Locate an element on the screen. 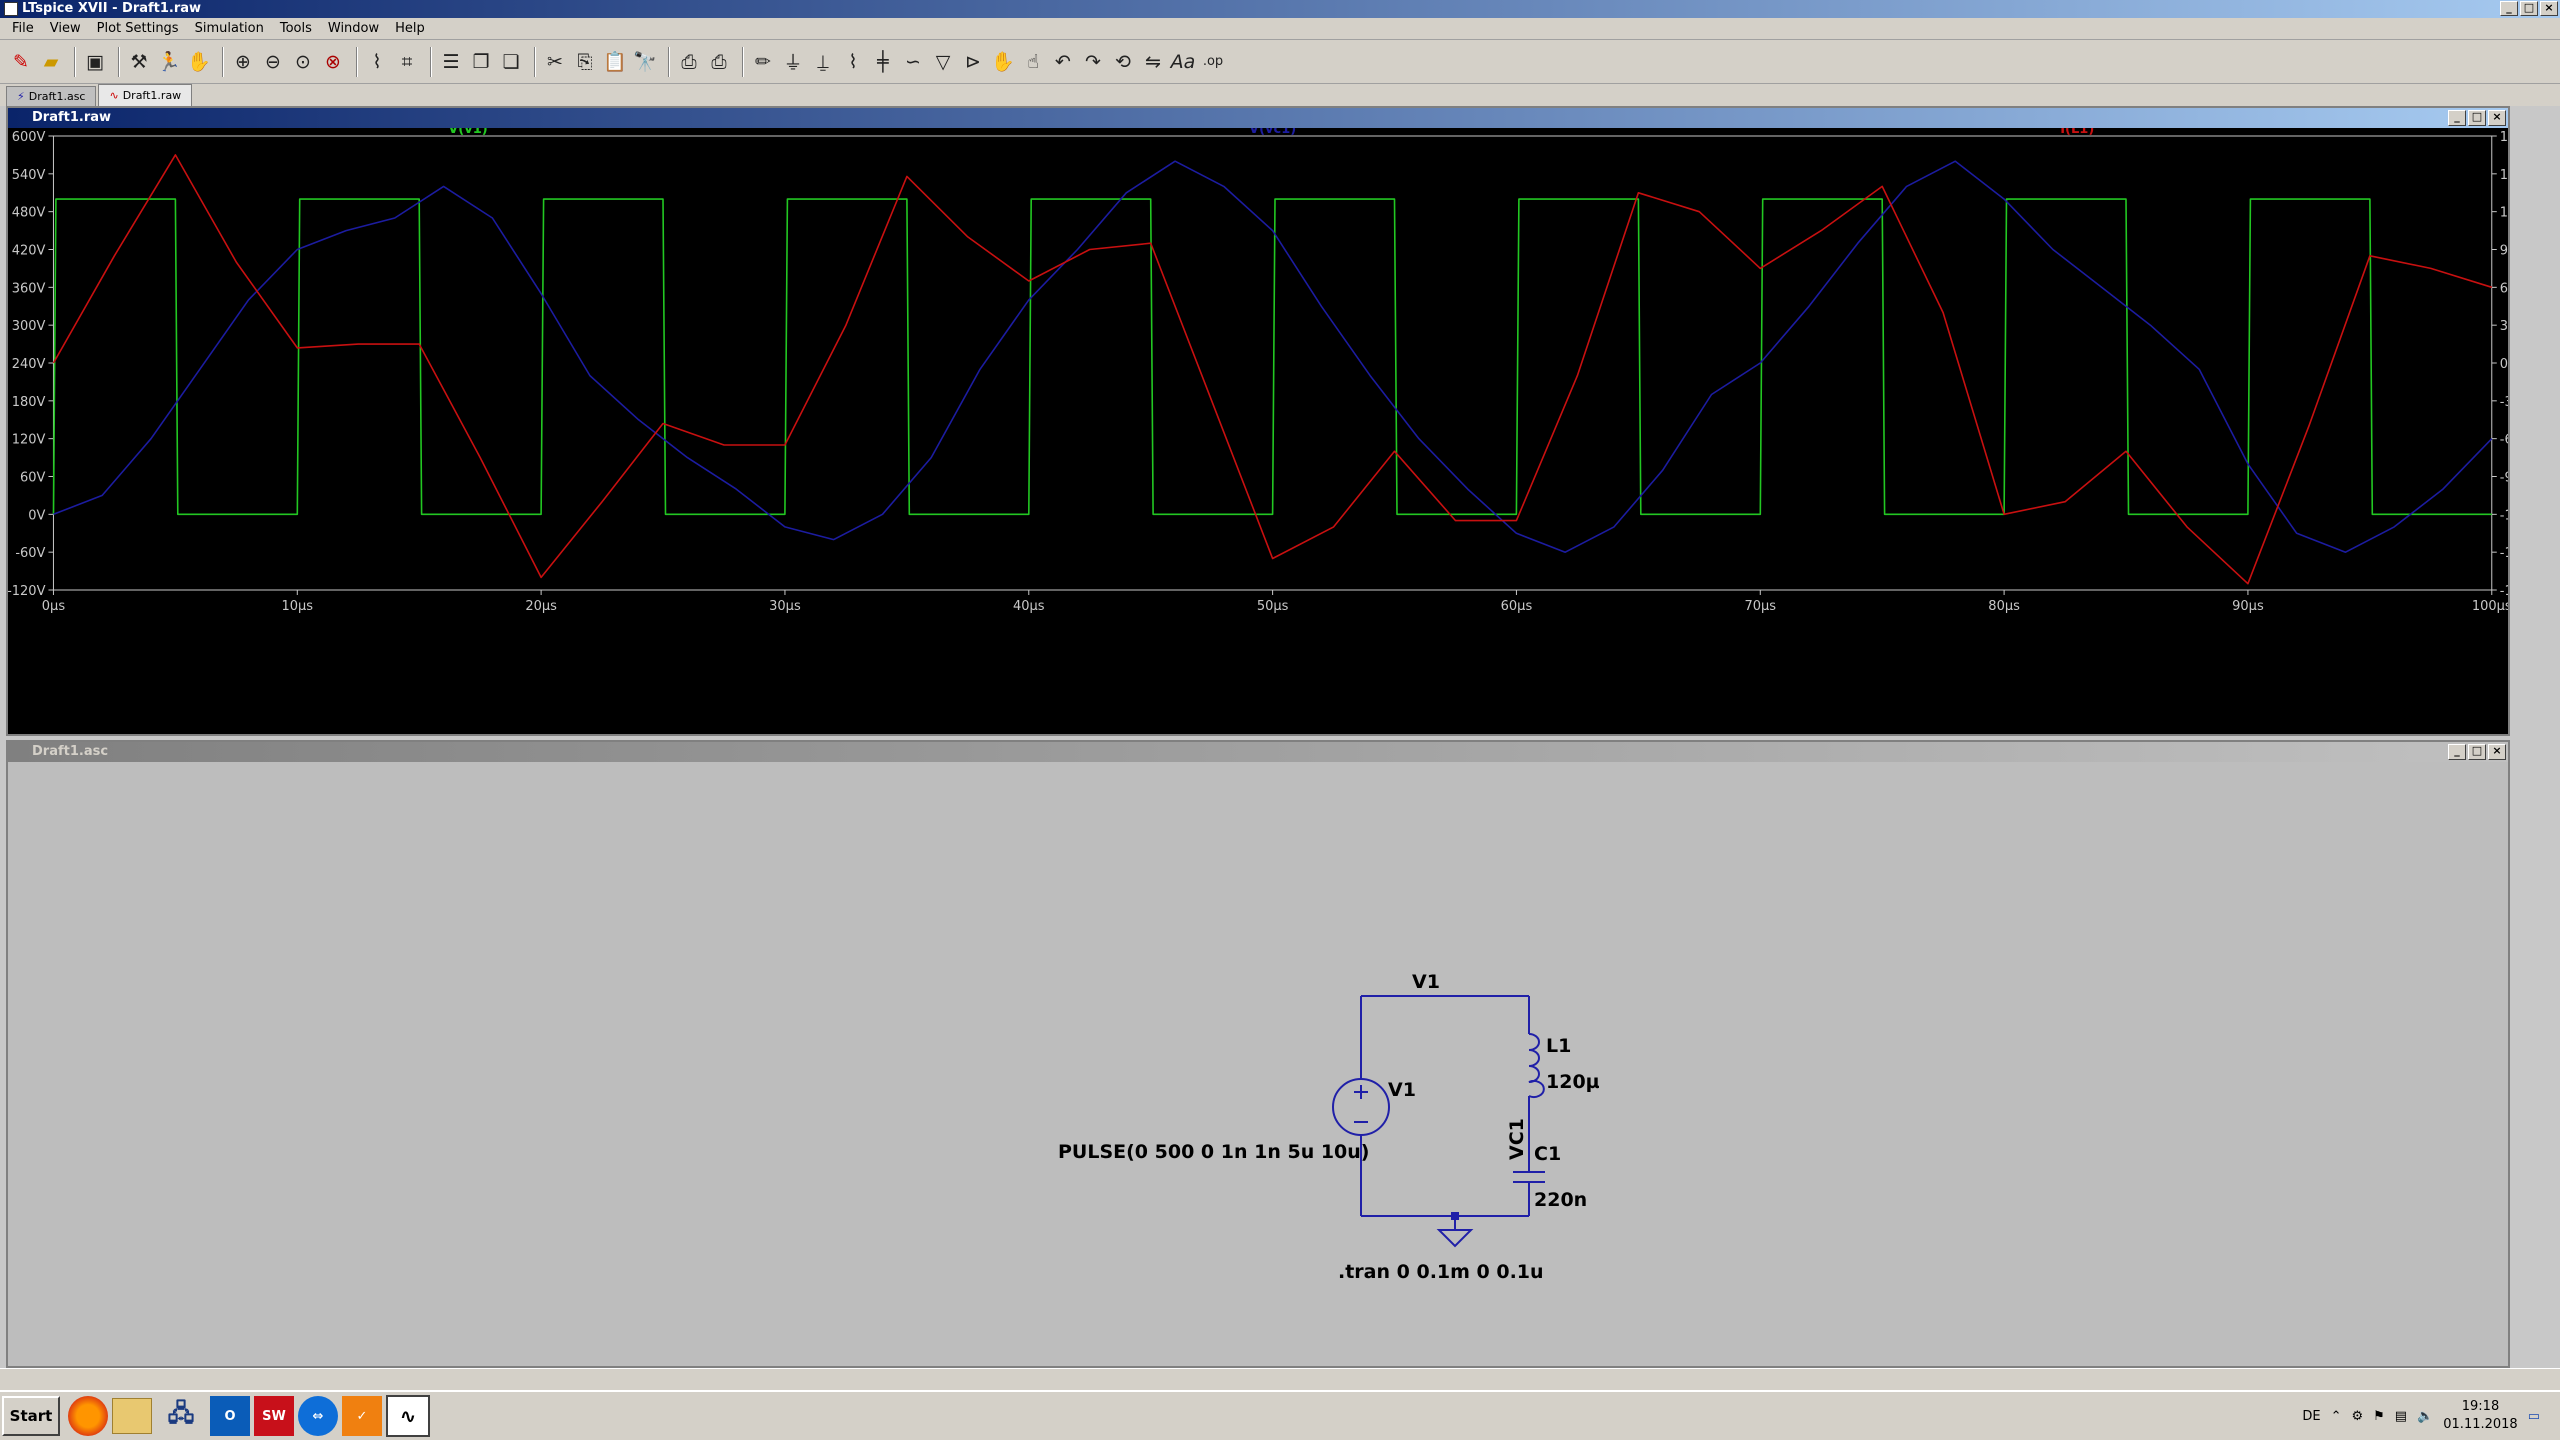 The width and height of the screenshot is (2560, 1440). find-icon: 🔭 is located at coordinates (645, 62).